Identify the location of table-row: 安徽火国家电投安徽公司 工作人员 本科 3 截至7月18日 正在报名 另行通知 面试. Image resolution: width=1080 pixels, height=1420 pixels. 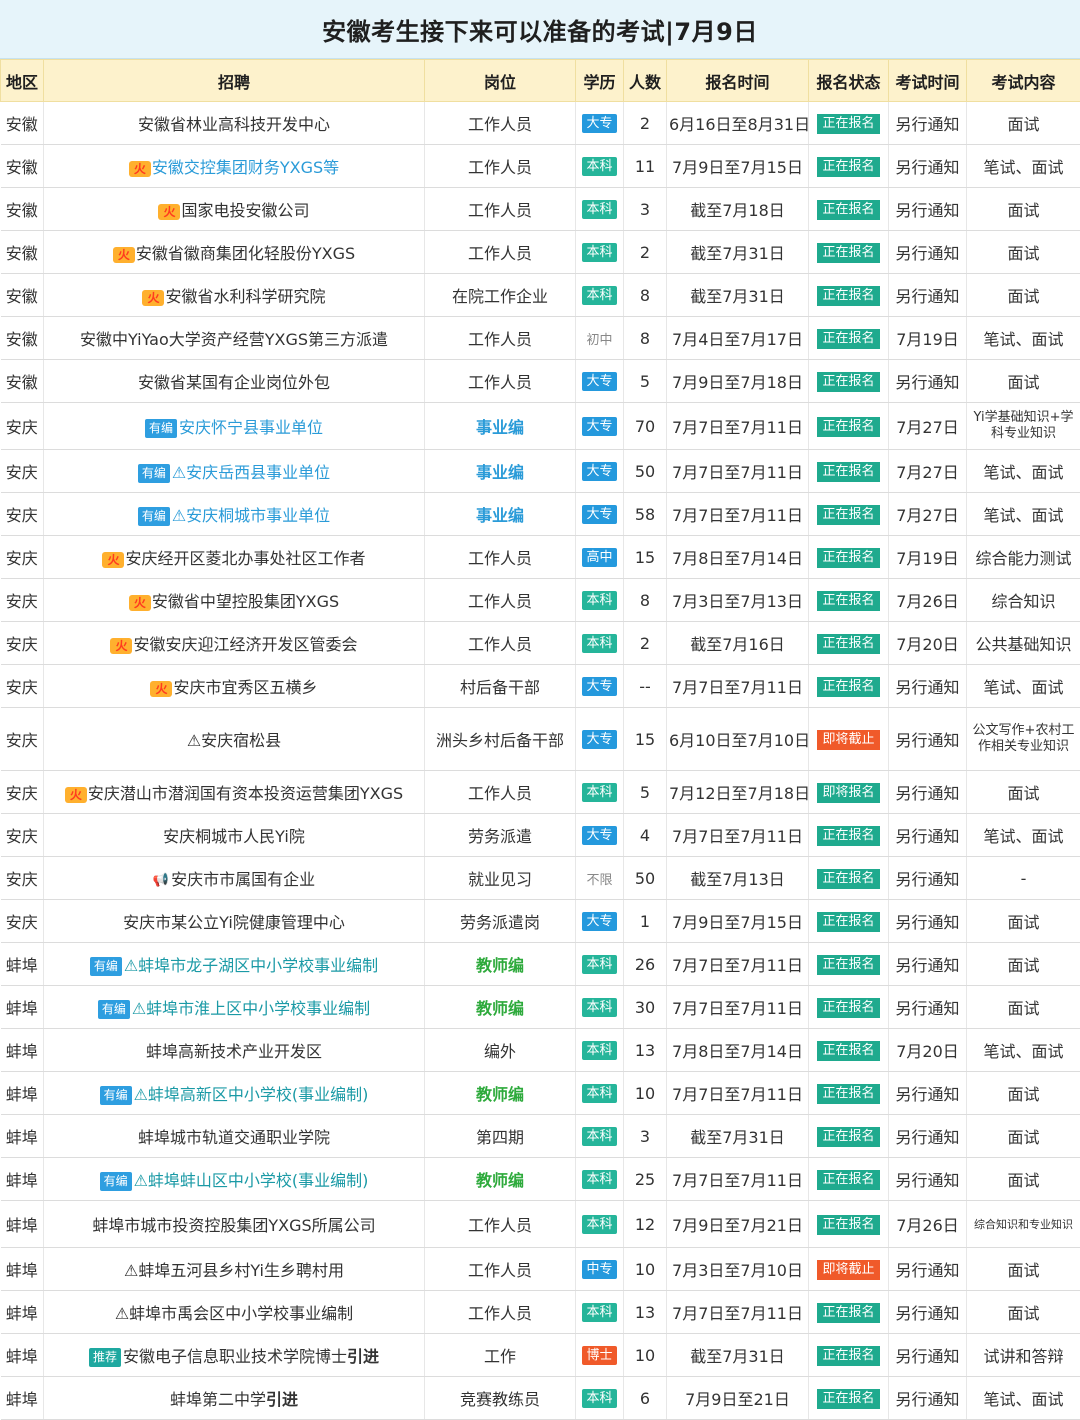
(540, 209).